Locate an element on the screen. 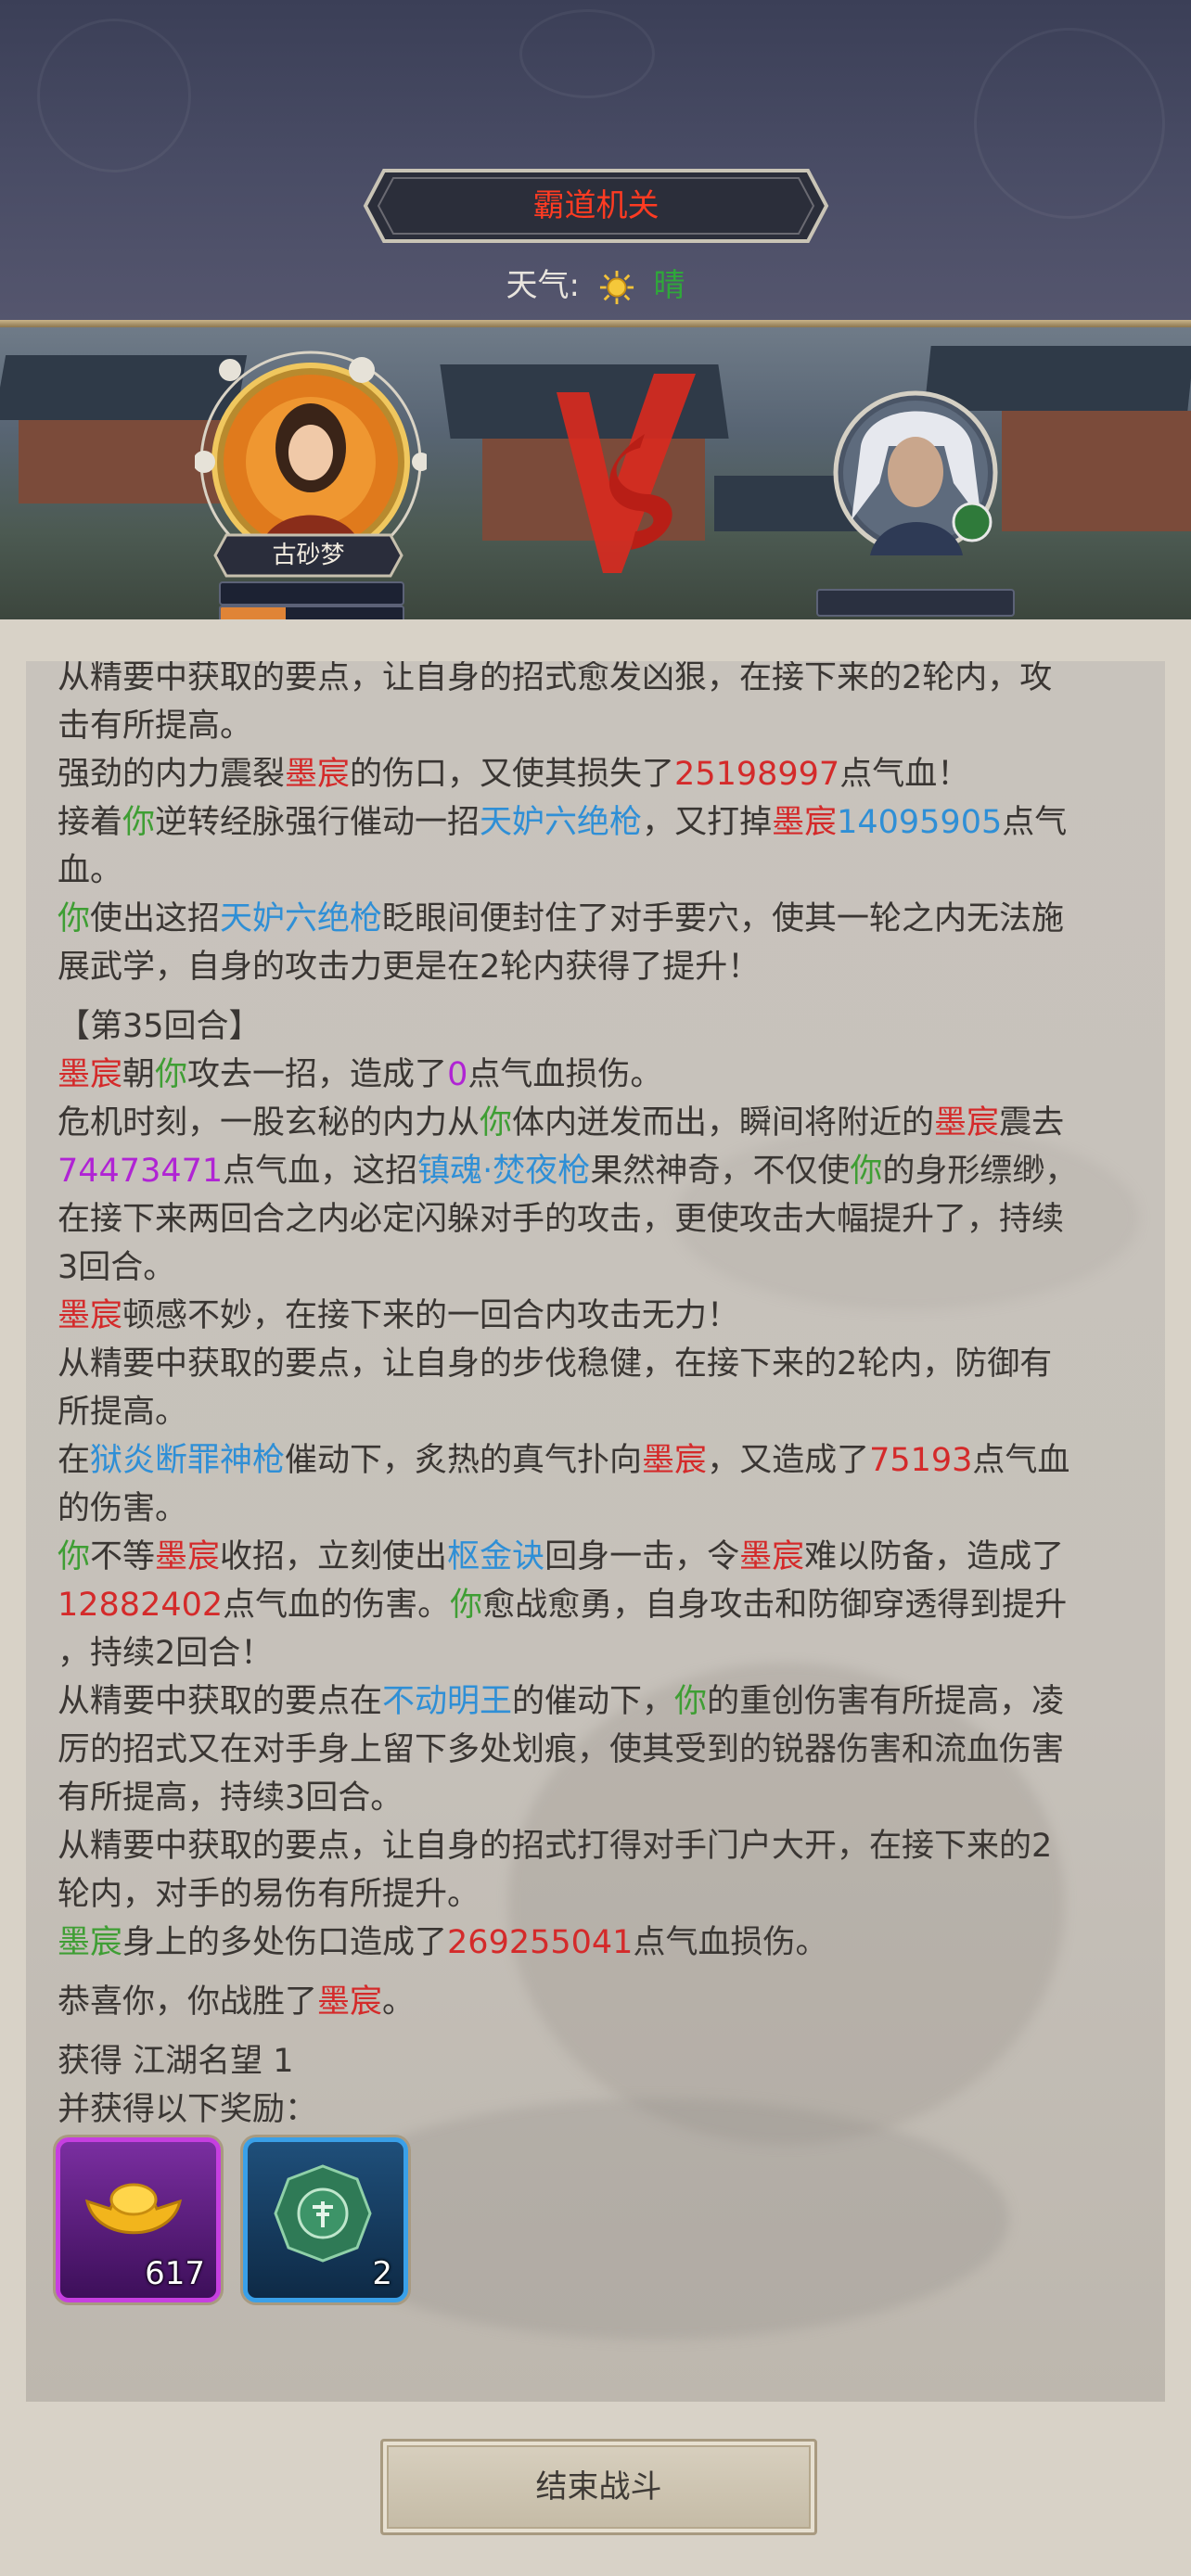 The width and height of the screenshot is (1191, 2576). reputation-gain: 获得 江湖名望 1 is located at coordinates (176, 2061).